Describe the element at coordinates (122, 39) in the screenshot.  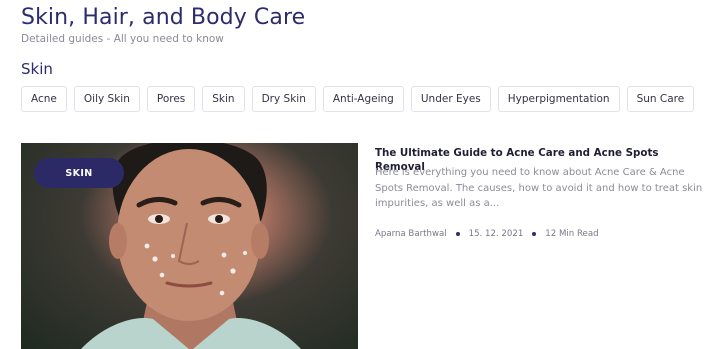
I see `page-subtitle: Detailed guides - All you need to know` at that location.